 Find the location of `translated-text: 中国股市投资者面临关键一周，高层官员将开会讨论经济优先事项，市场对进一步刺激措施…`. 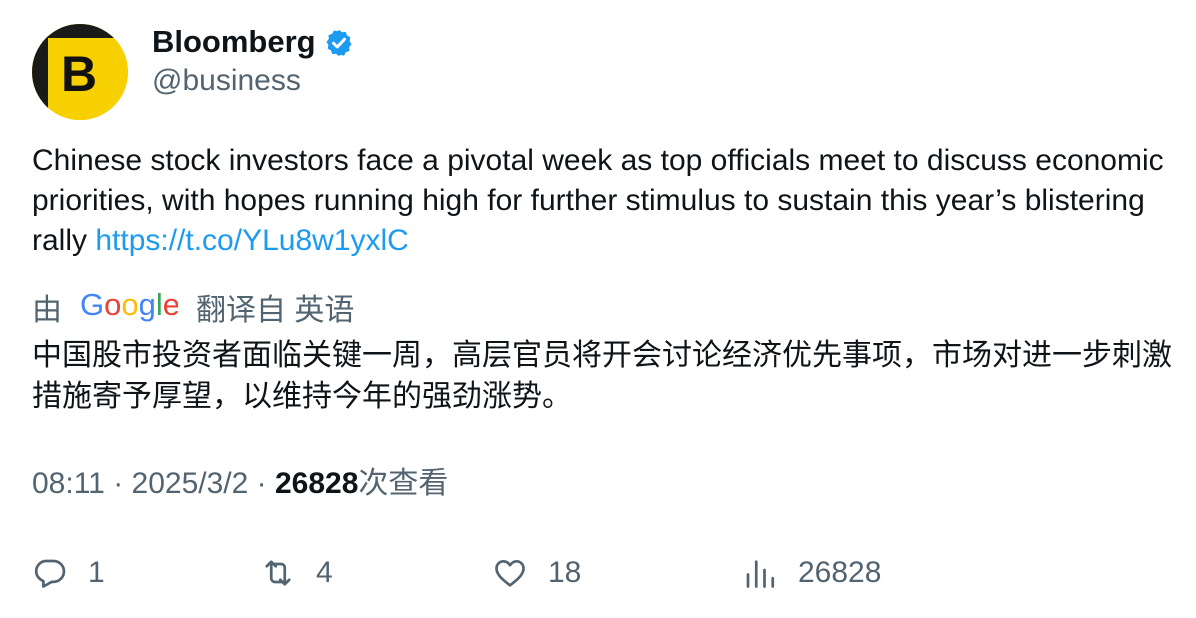

translated-text: 中国股市投资者面临关键一周，高层官员将开会讨论经济优先事项，市场对进一步刺激措施… is located at coordinates (602, 376).